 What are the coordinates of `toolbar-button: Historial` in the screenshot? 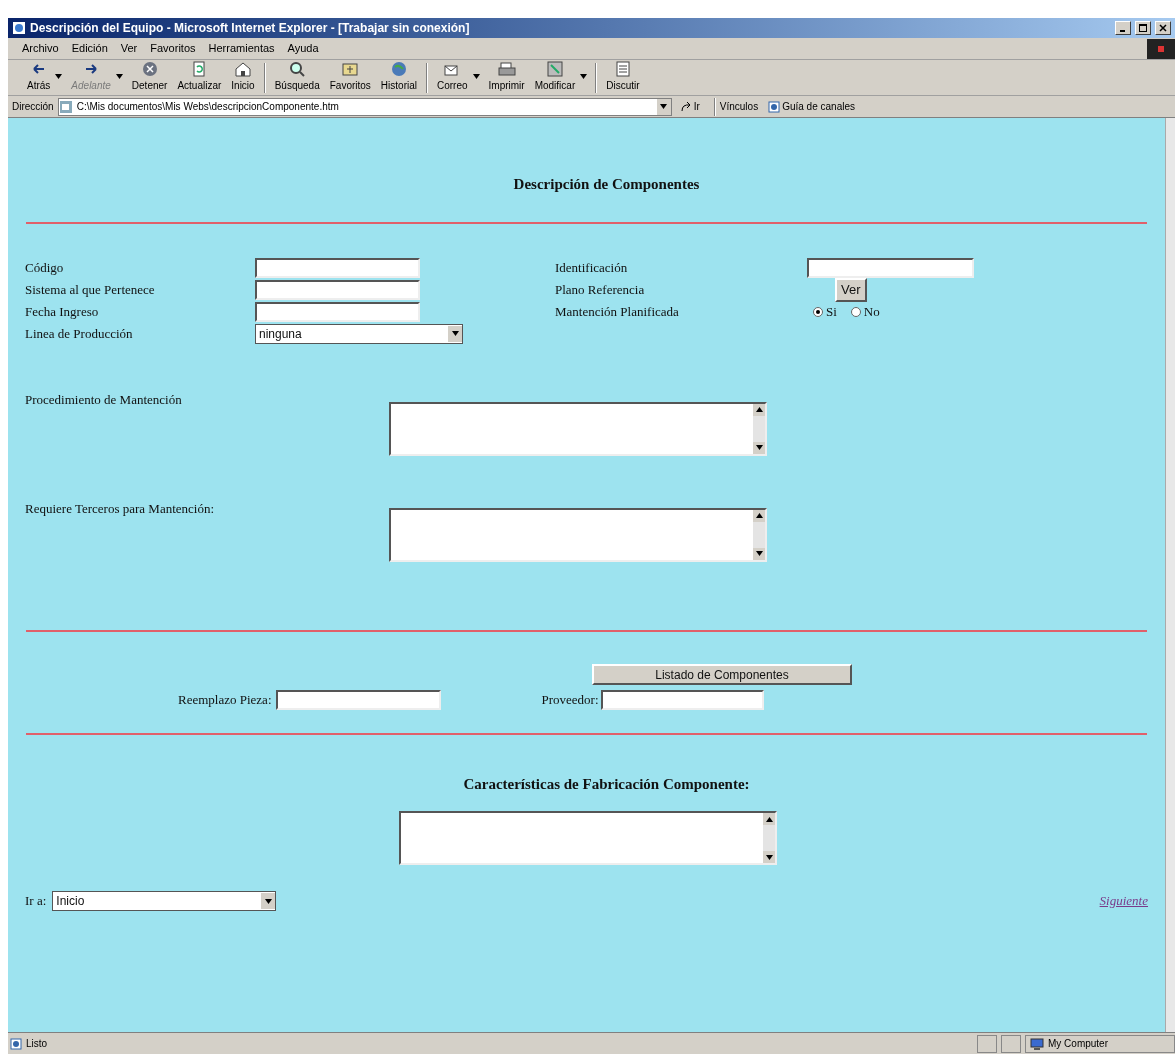 It's located at (398, 76).